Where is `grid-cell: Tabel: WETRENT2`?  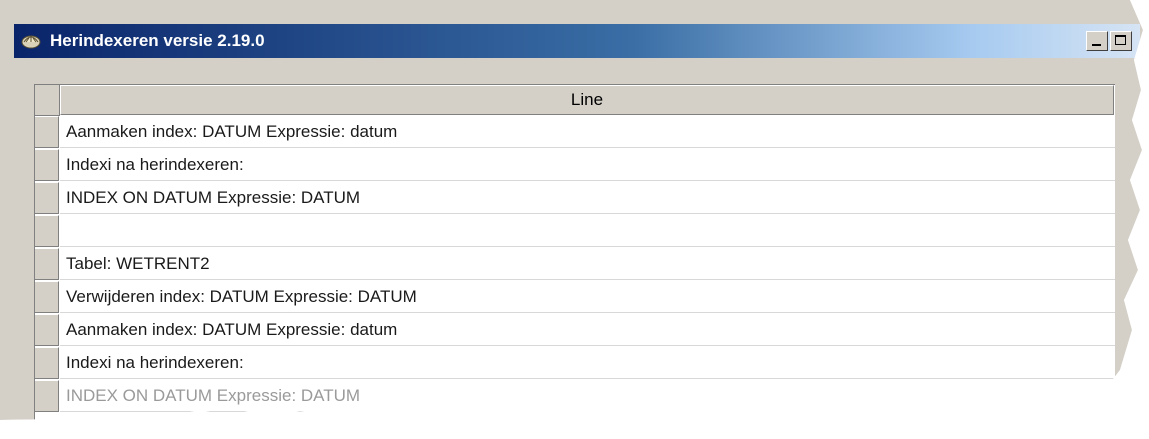 grid-cell: Tabel: WETRENT2 is located at coordinates (587, 264).